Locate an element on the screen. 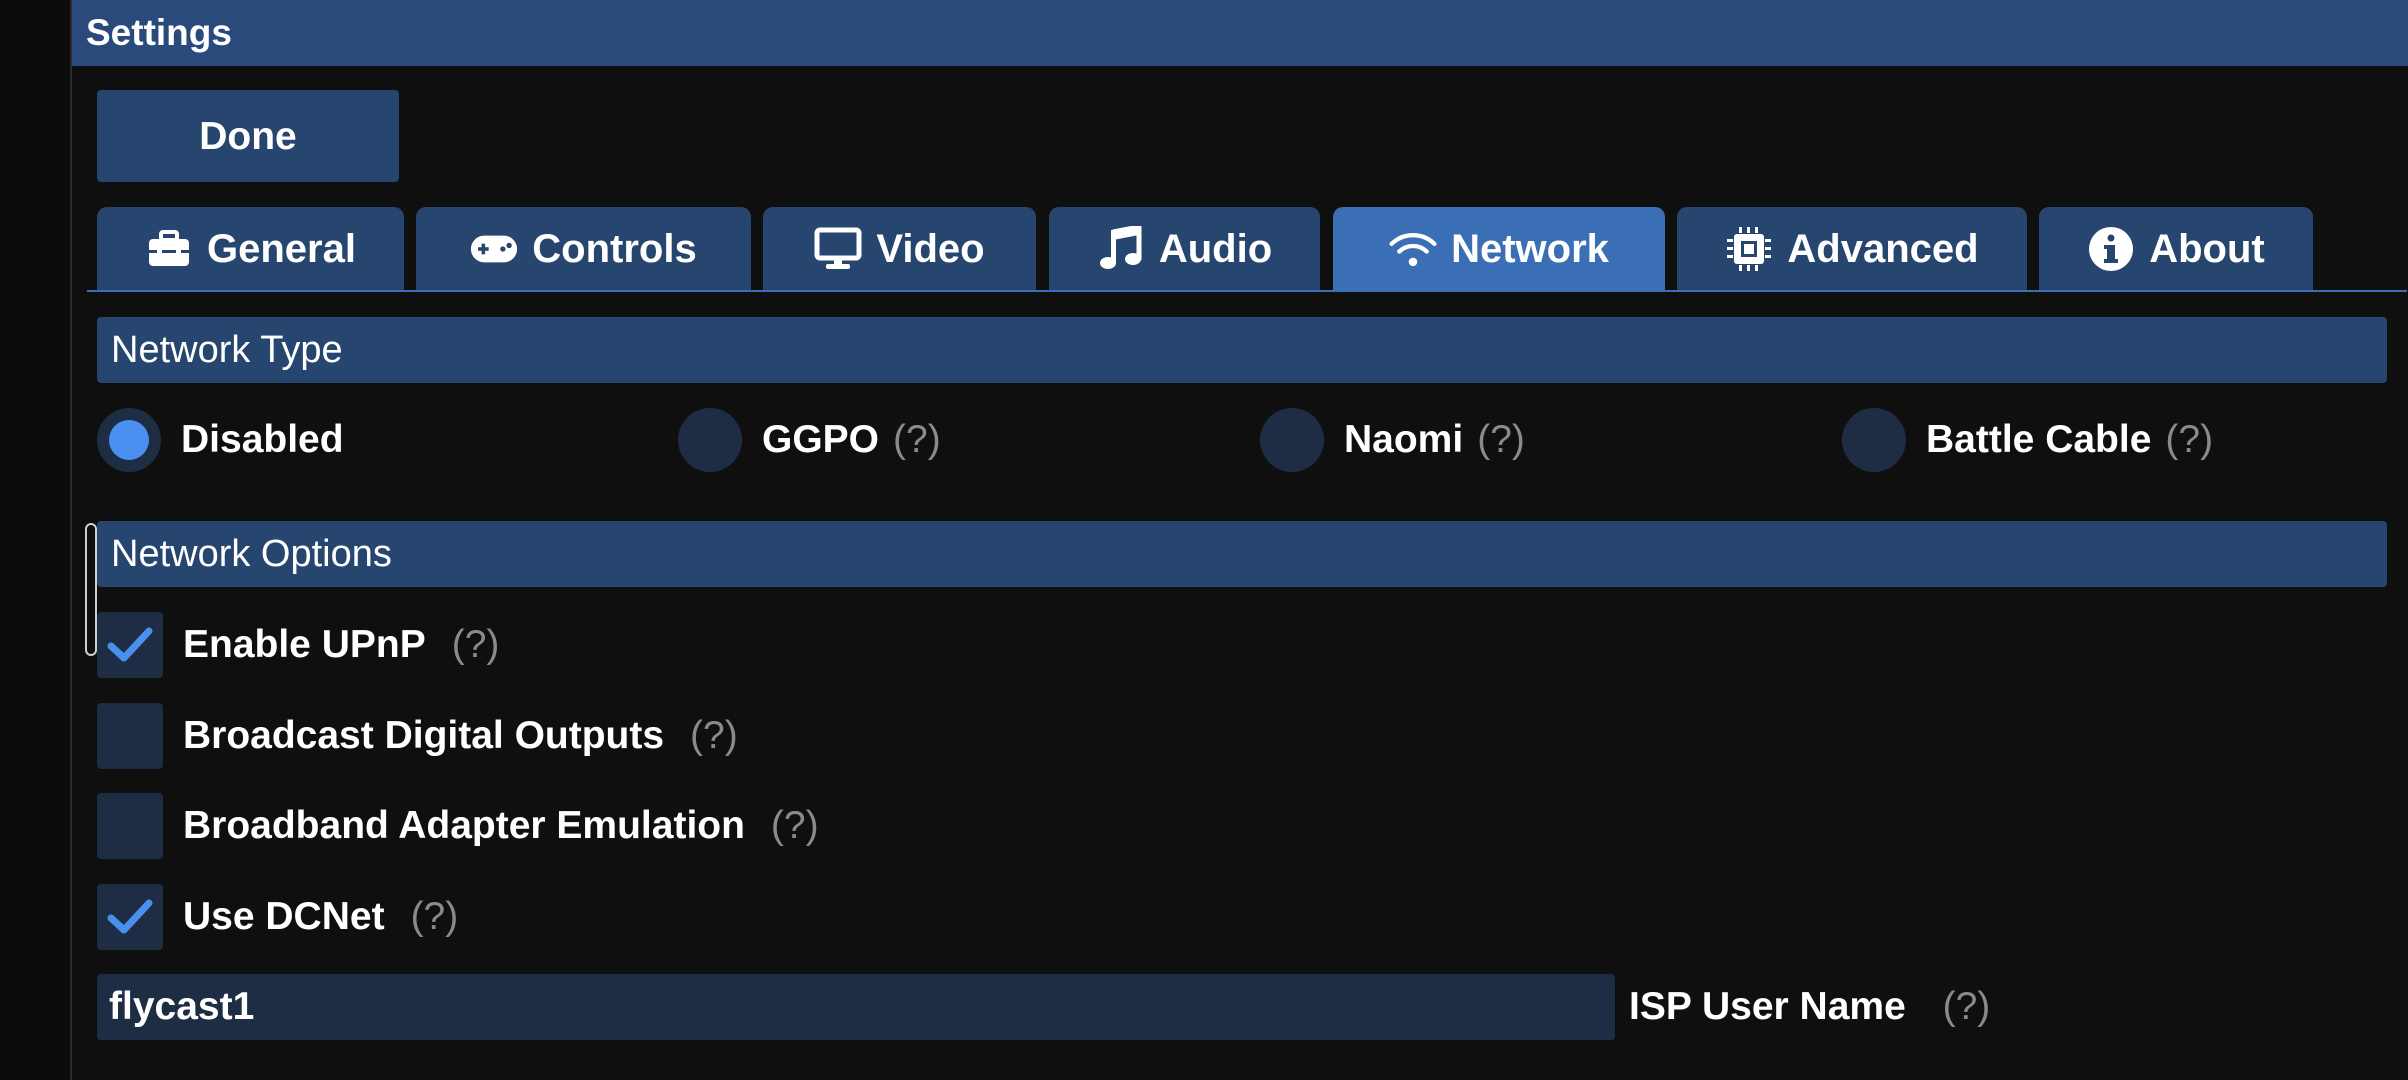 This screenshot has height=1080, width=2408. tab-video: Video is located at coordinates (899, 249).